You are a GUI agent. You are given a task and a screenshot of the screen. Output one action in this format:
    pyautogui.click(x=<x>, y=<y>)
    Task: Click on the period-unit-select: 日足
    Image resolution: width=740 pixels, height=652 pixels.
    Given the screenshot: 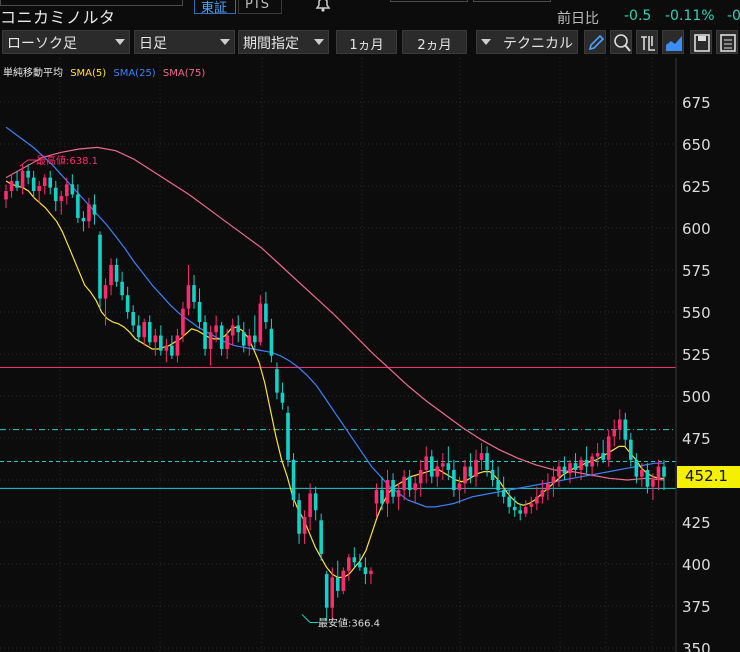 What is the action you would take?
    pyautogui.click(x=184, y=42)
    